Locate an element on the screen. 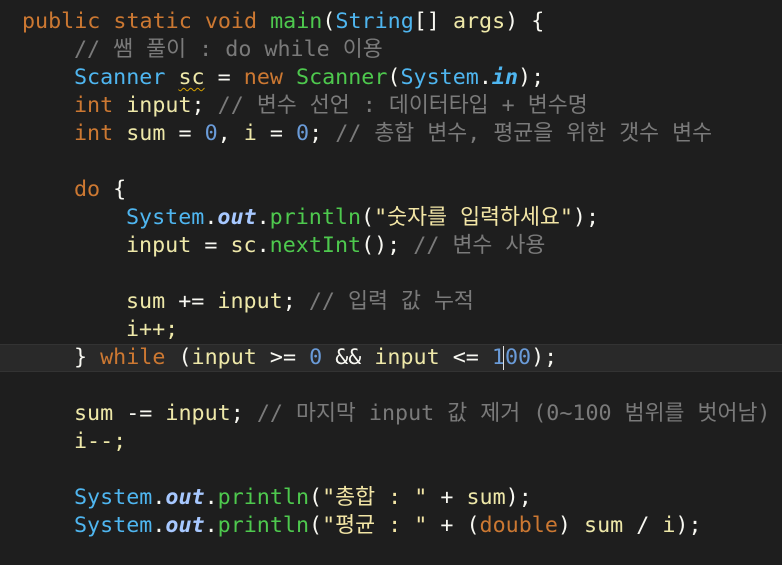  code-line-2: // 쌤 풀이 : do while 이용 is located at coordinates (228, 50).